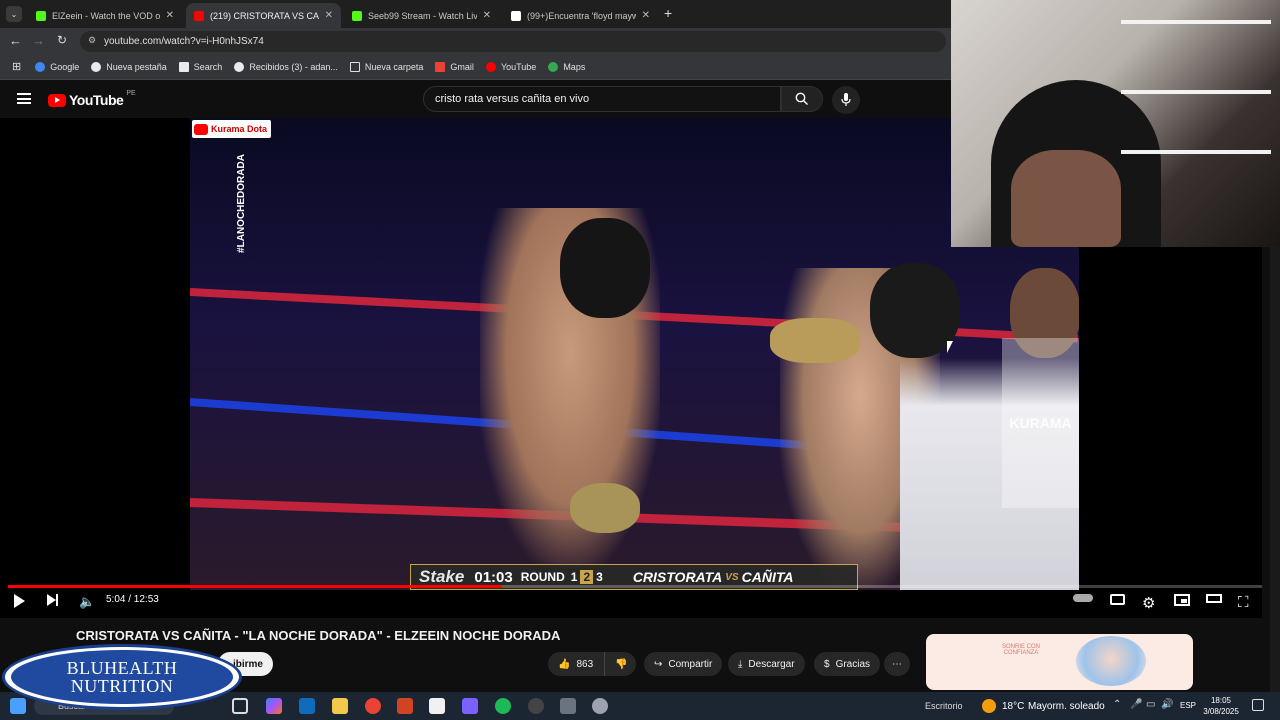 The width and height of the screenshot is (1280, 720). I want to click on copilot-icon, so click(274, 706).